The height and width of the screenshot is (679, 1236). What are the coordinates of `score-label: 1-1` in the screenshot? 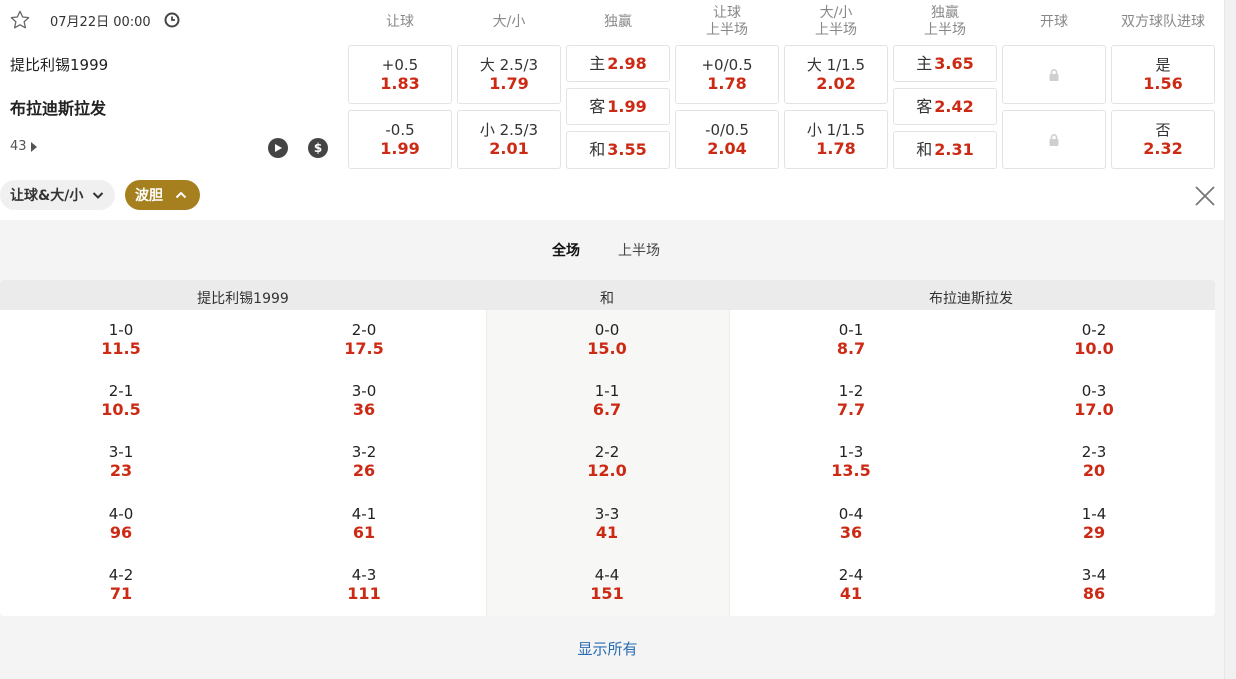 It's located at (607, 391).